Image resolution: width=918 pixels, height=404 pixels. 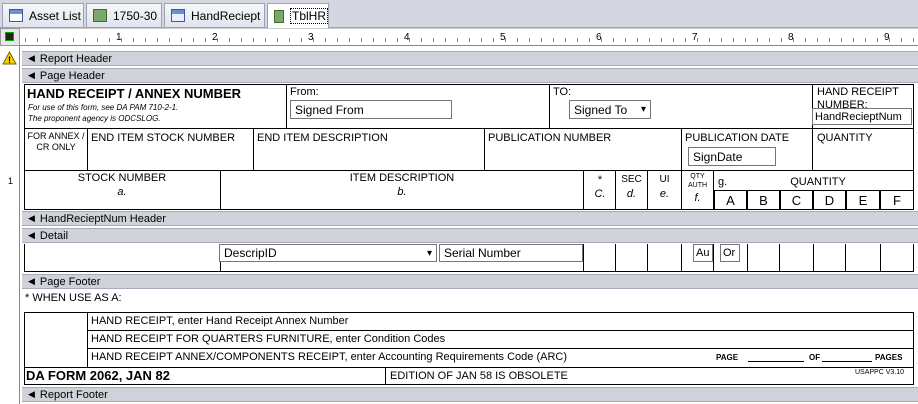 I want to click on tab-handreciept: HandReciept, so click(x=214, y=15).